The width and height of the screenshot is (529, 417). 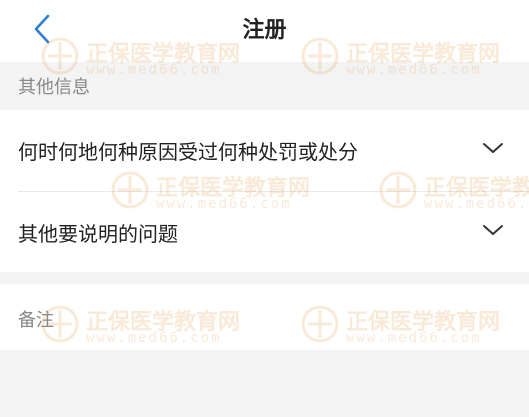 I want to click on dropdown-label: 其他要说明的问题, so click(x=98, y=234).